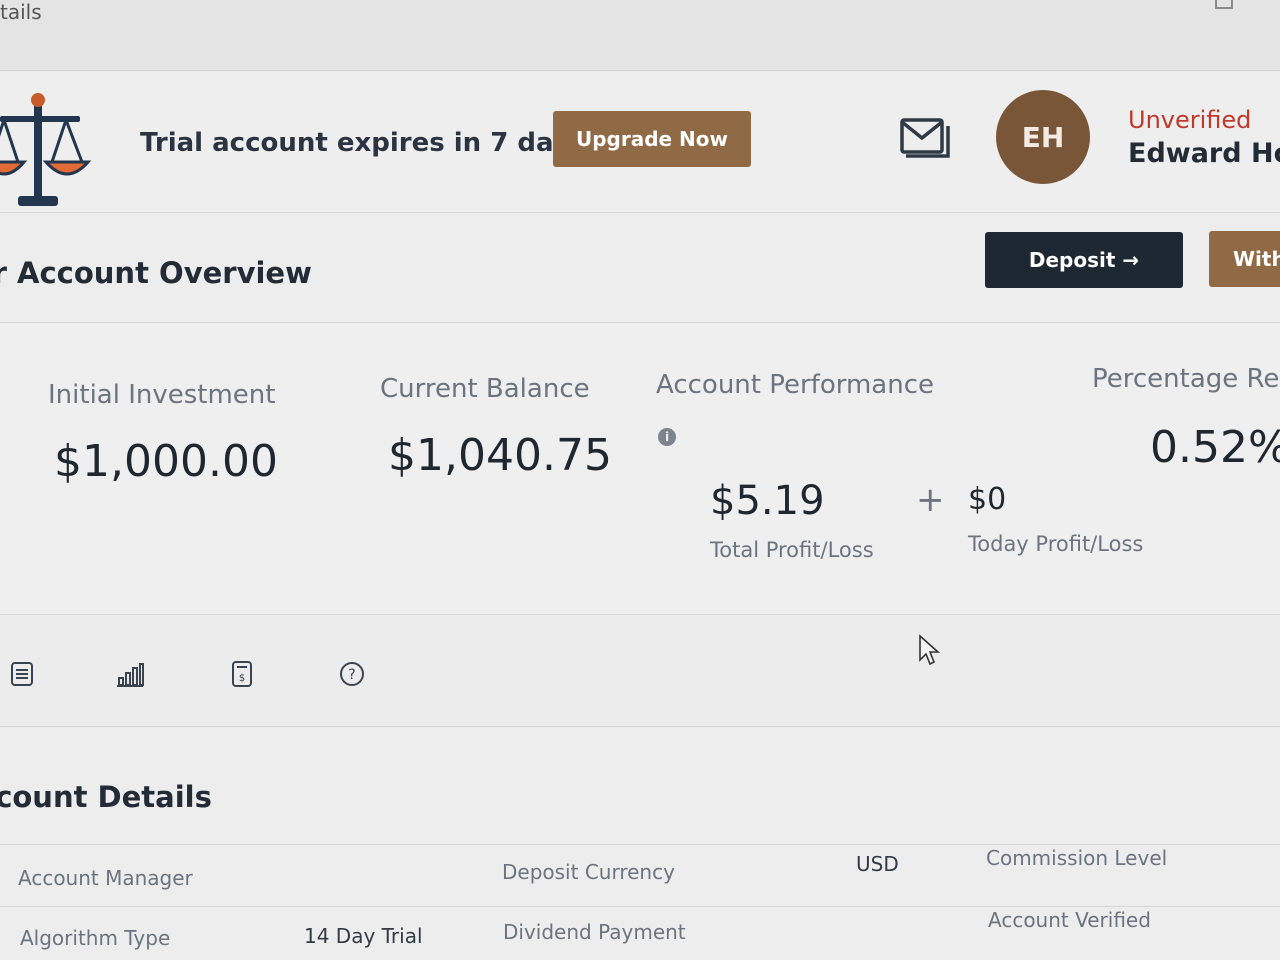 This screenshot has width=1280, height=960. What do you see at coordinates (1244, 259) in the screenshot?
I see `withdraw-button: With` at bounding box center [1244, 259].